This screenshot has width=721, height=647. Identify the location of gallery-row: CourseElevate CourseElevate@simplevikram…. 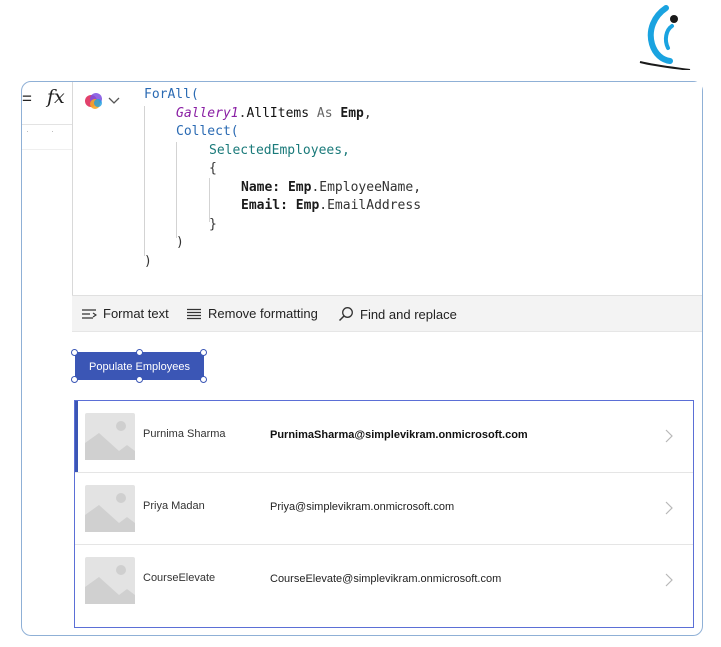
(384, 580).